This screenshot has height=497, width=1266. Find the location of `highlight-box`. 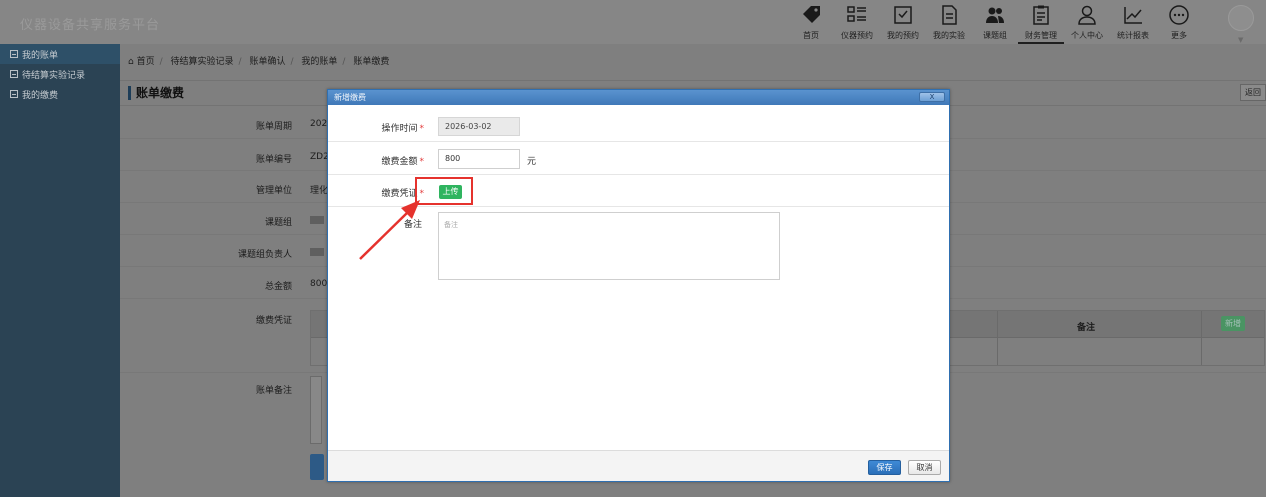

highlight-box is located at coordinates (444, 191).